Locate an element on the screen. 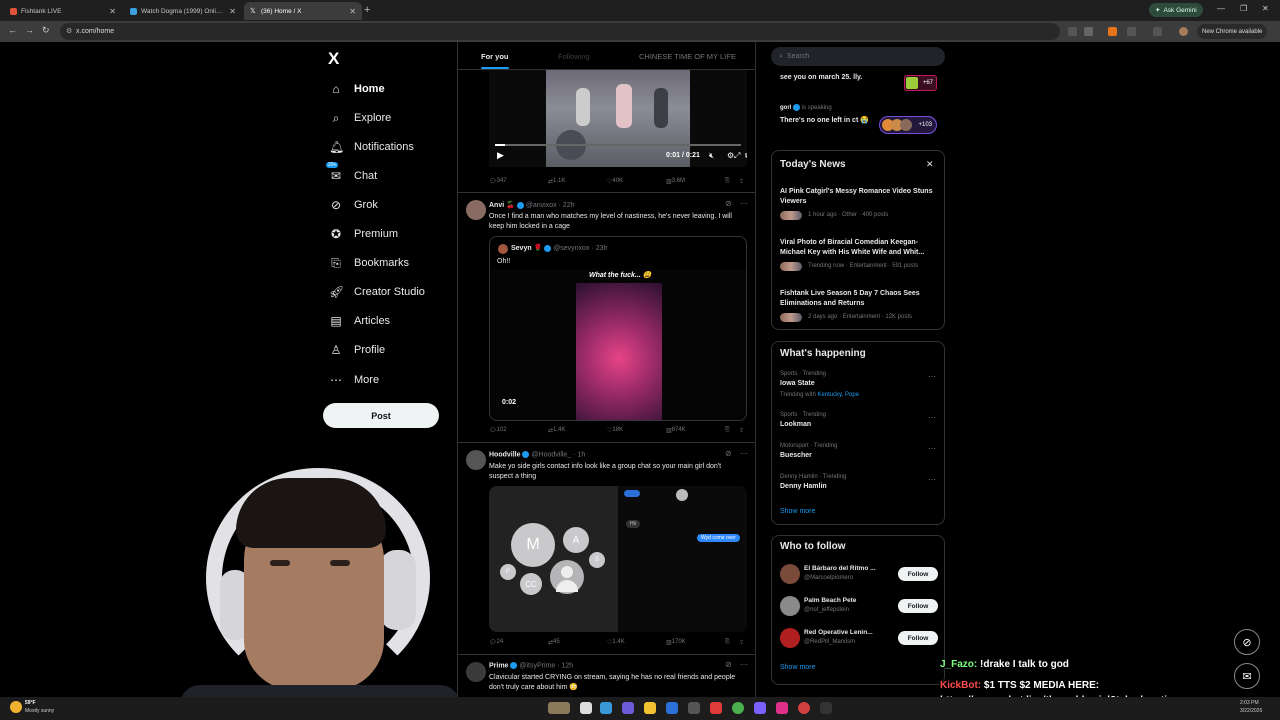 This screenshot has height=720, width=1280. tab-x-home: 𝕏 (36) Home / X ✕ is located at coordinates (303, 11).